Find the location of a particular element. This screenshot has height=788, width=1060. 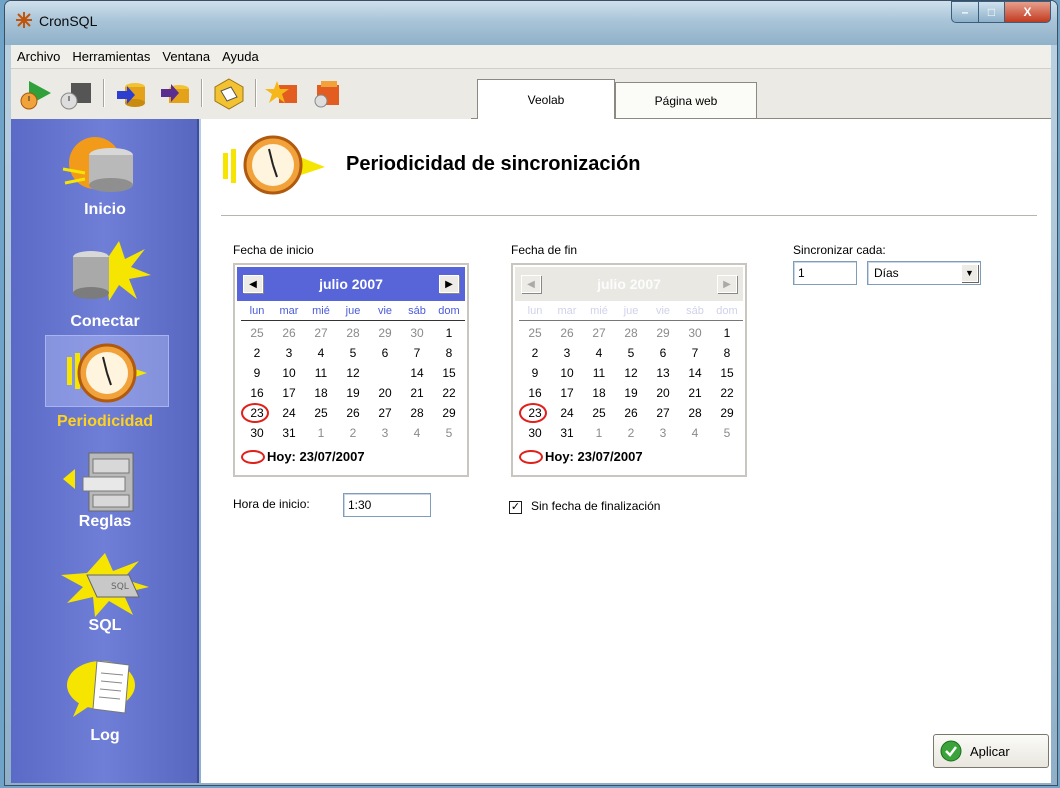

apply-button: Aplicar is located at coordinates (991, 751).